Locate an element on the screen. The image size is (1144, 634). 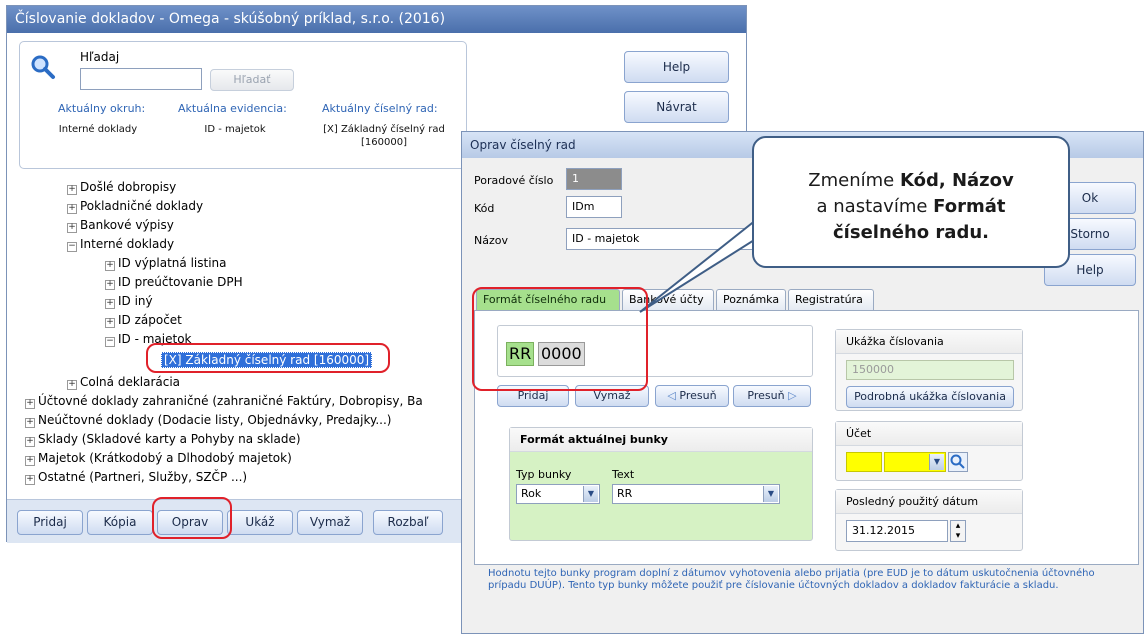
current-register-value: ID - majetok is located at coordinates (235, 129).